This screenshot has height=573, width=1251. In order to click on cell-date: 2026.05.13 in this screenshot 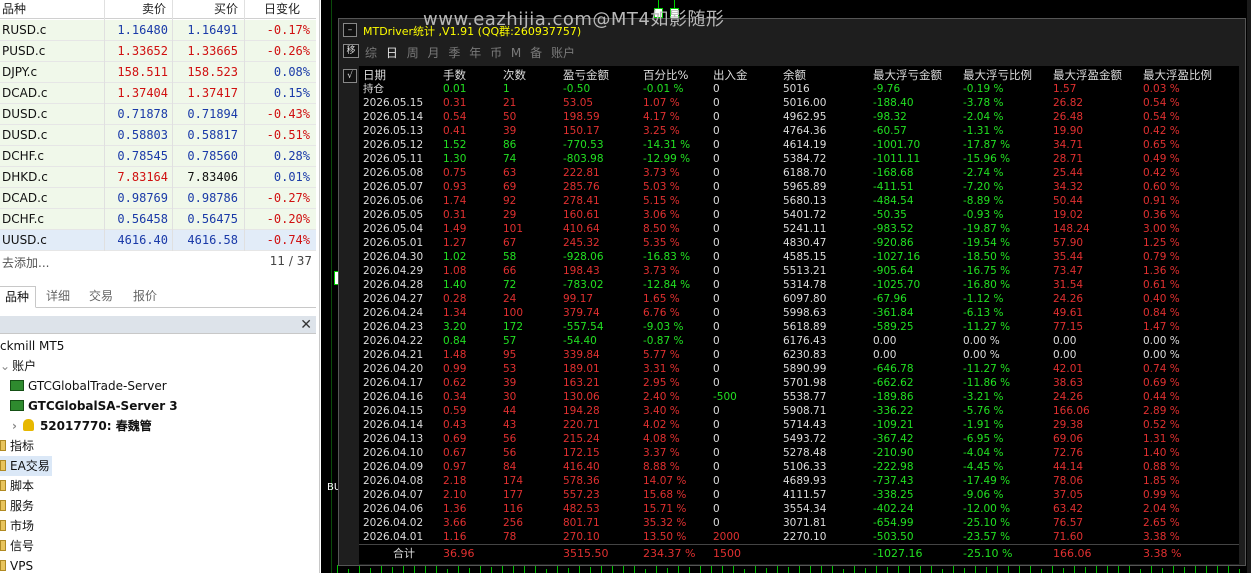, I will do `click(393, 131)`.